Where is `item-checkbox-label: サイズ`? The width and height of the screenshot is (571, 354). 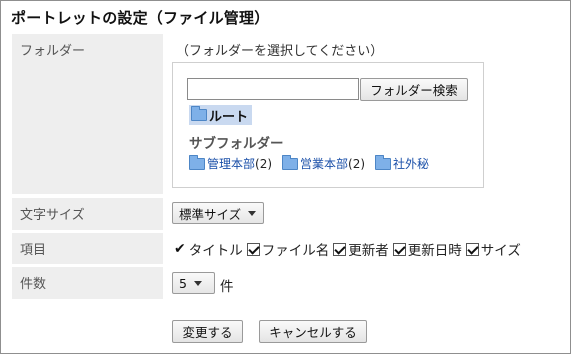
item-checkbox-label: サイズ is located at coordinates (500, 251).